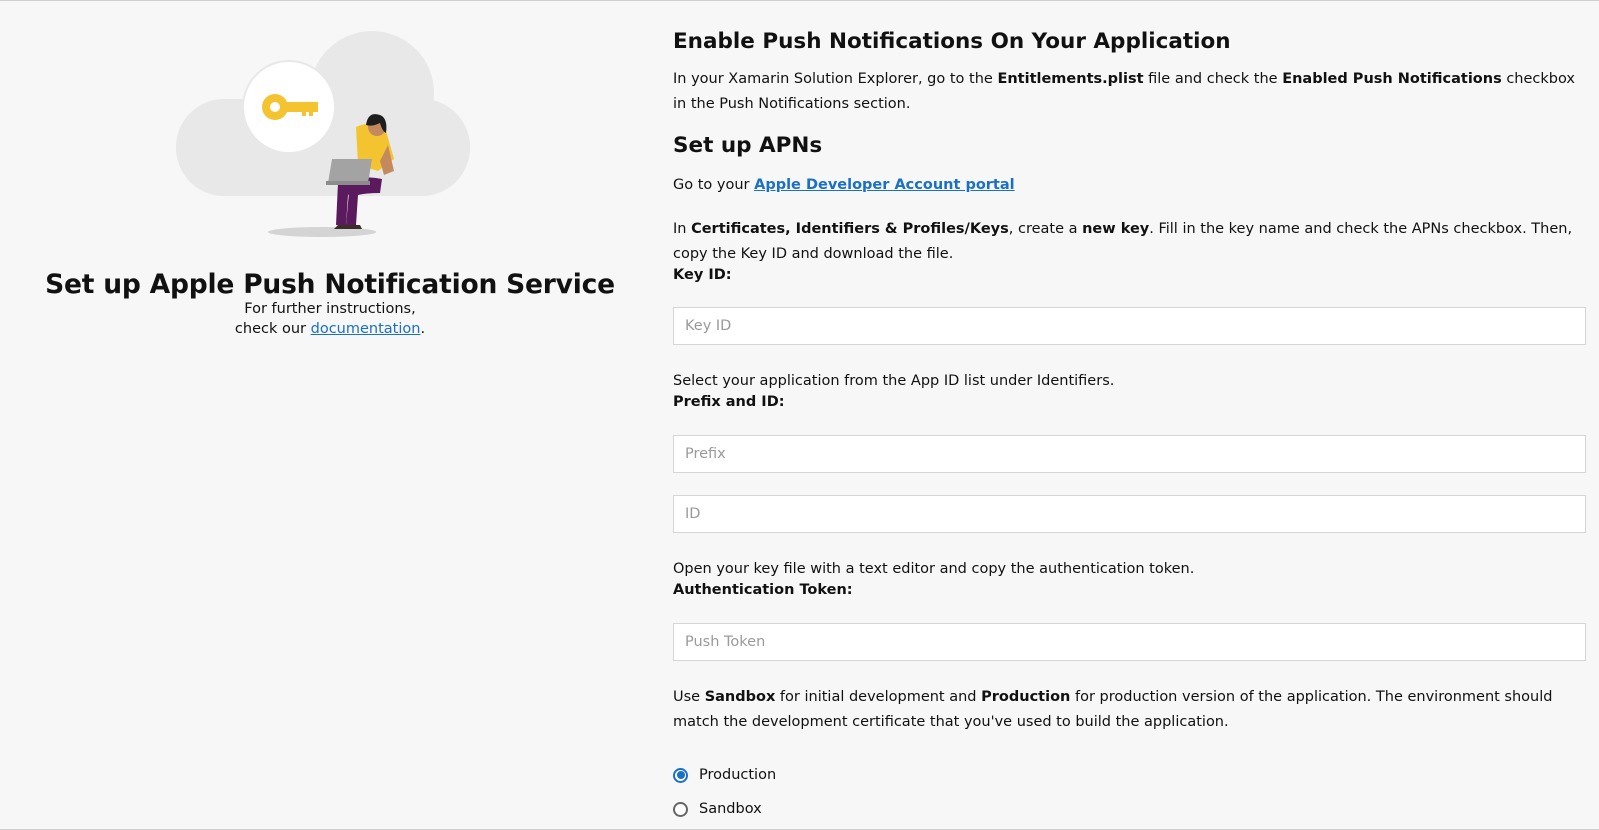 Image resolution: width=1599 pixels, height=830 pixels. I want to click on instructions-prefix: check our, so click(272, 329).